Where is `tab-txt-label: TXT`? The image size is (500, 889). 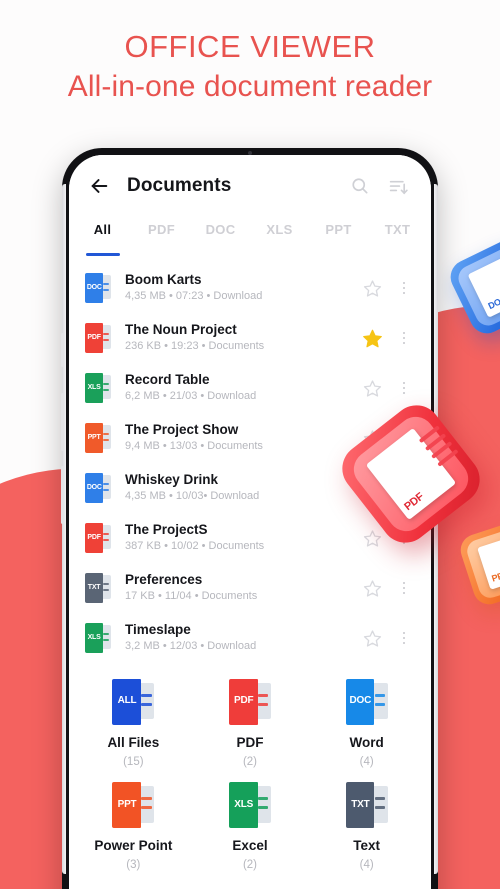
tab-txt-label: TXT is located at coordinates (397, 229).